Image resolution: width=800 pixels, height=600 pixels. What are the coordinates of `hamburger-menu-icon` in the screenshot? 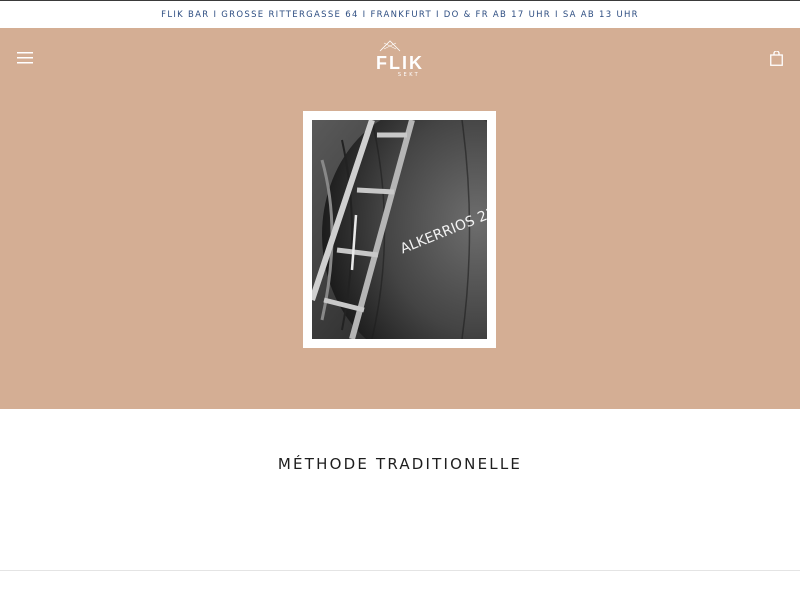 It's located at (25, 58).